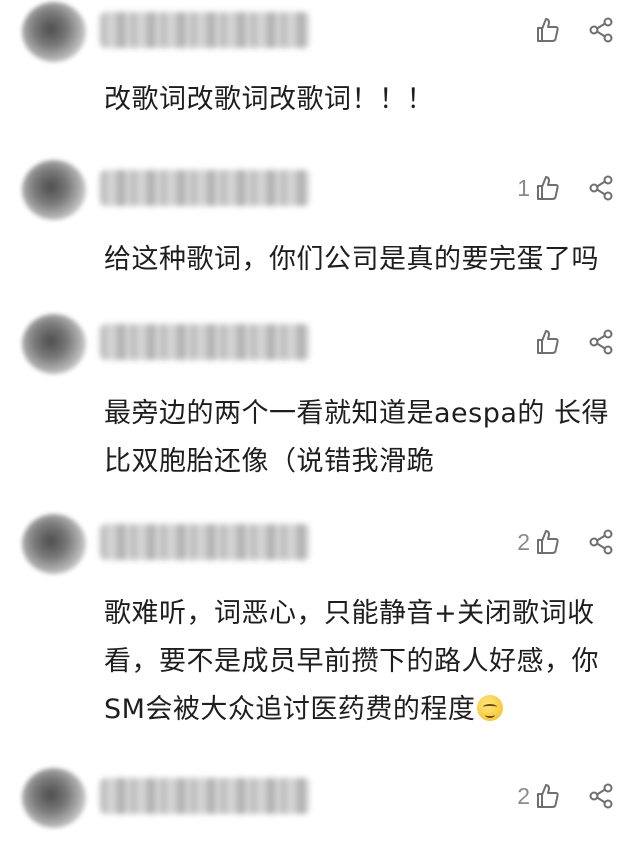 This screenshot has width=640, height=852. What do you see at coordinates (320, 347) in the screenshot?
I see `comment-header: blurred-user-3` at bounding box center [320, 347].